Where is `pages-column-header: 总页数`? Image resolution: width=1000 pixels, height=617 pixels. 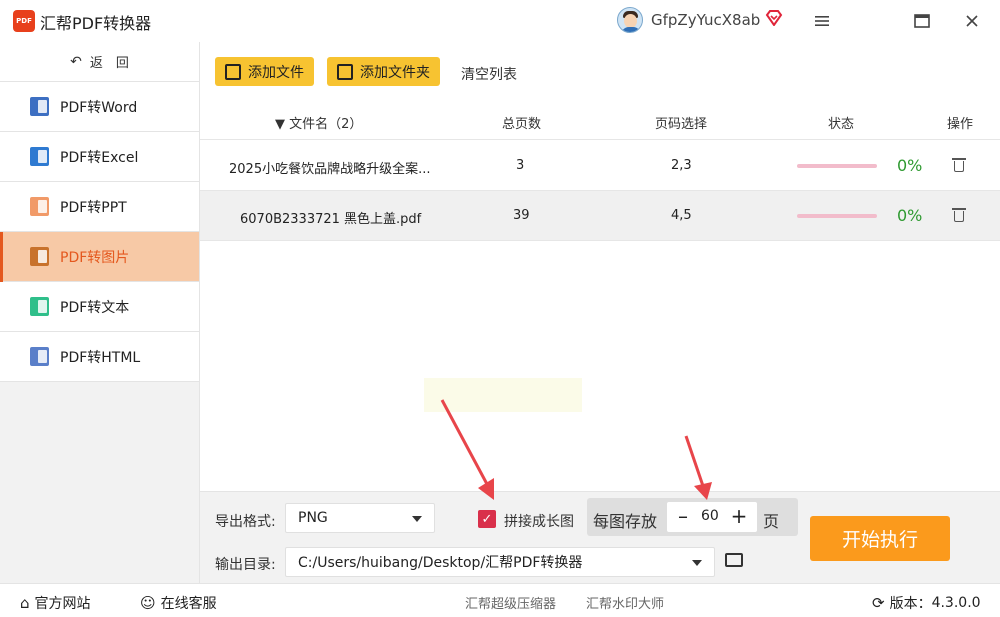 pages-column-header: 总页数 is located at coordinates (522, 124).